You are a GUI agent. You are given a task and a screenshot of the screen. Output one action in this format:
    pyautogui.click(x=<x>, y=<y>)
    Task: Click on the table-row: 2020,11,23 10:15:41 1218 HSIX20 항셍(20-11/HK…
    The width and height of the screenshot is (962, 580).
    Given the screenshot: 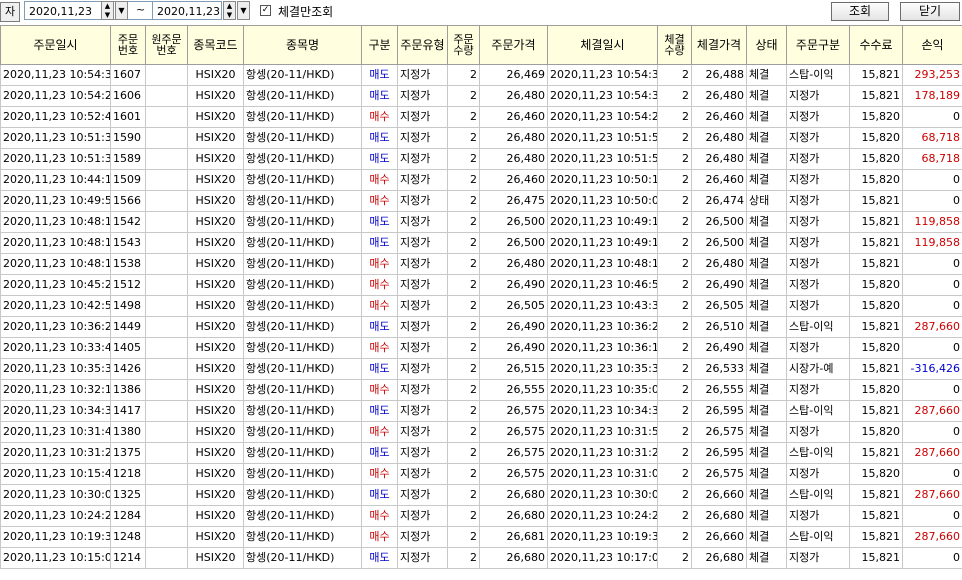 What is the action you would take?
    pyautogui.click(x=481, y=474)
    